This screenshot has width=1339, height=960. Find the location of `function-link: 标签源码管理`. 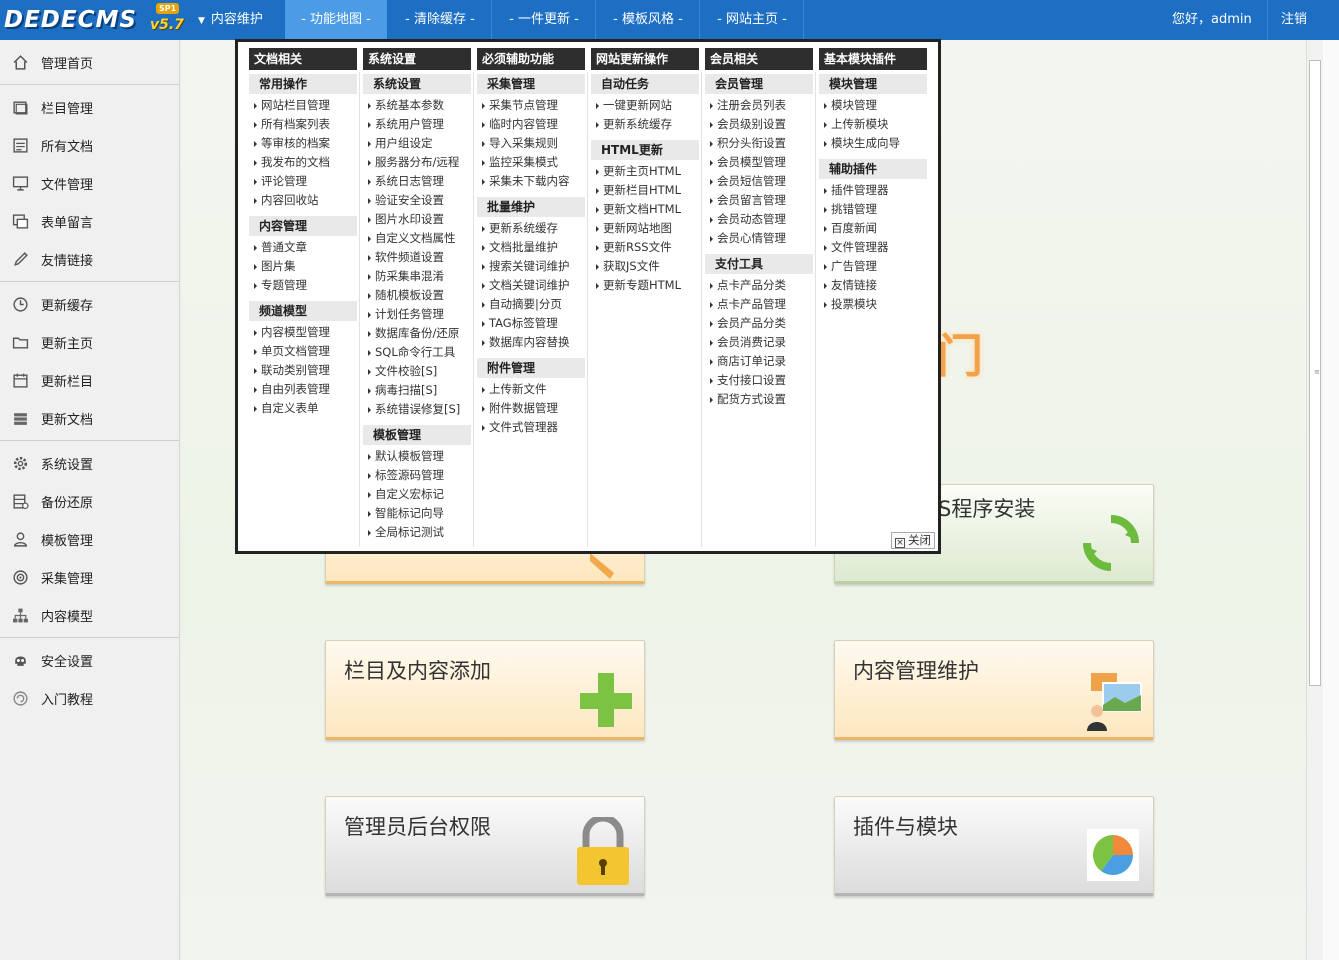

function-link: 标签源码管理 is located at coordinates (417, 475).